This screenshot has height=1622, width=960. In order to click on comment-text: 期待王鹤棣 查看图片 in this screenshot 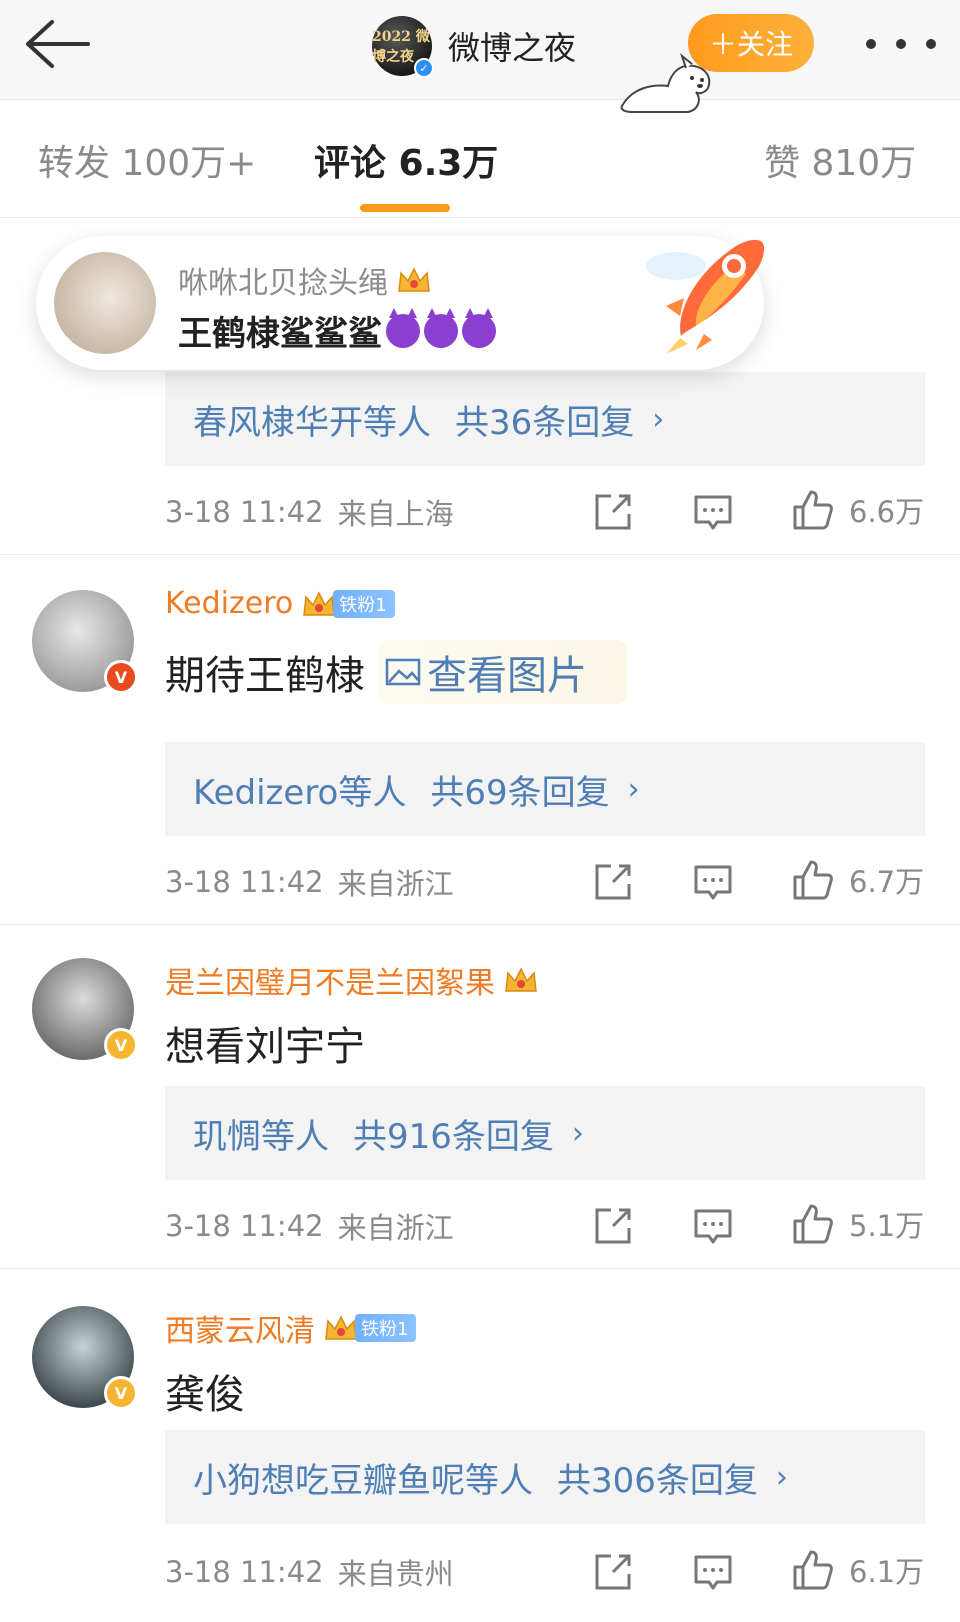, I will do `click(396, 672)`.